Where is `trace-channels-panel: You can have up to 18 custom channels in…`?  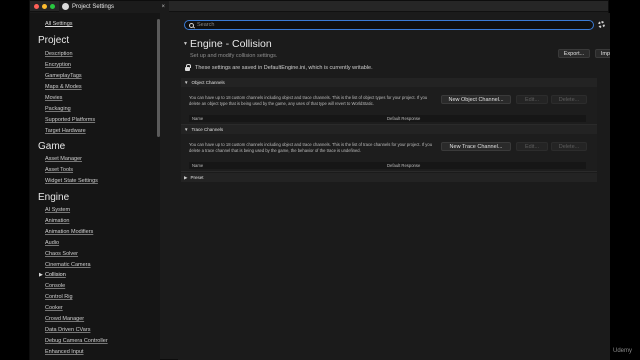
trace-channels-panel: You can have up to 18 custom channels in… is located at coordinates (389, 153).